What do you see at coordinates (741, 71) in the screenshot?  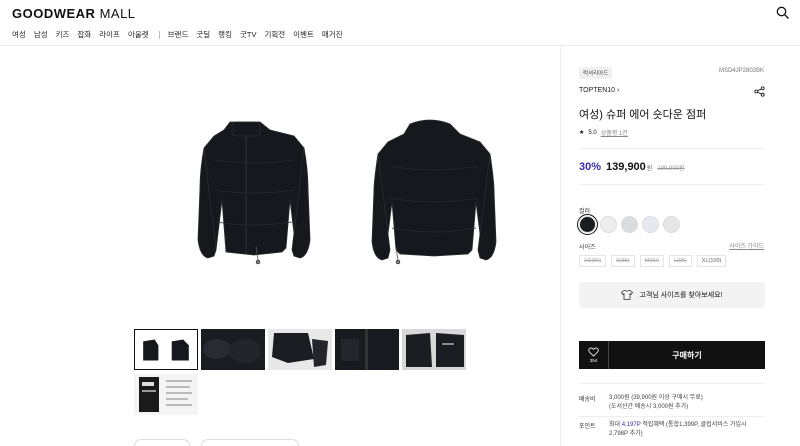 I see `product-code: MSD4JP2802BK` at bounding box center [741, 71].